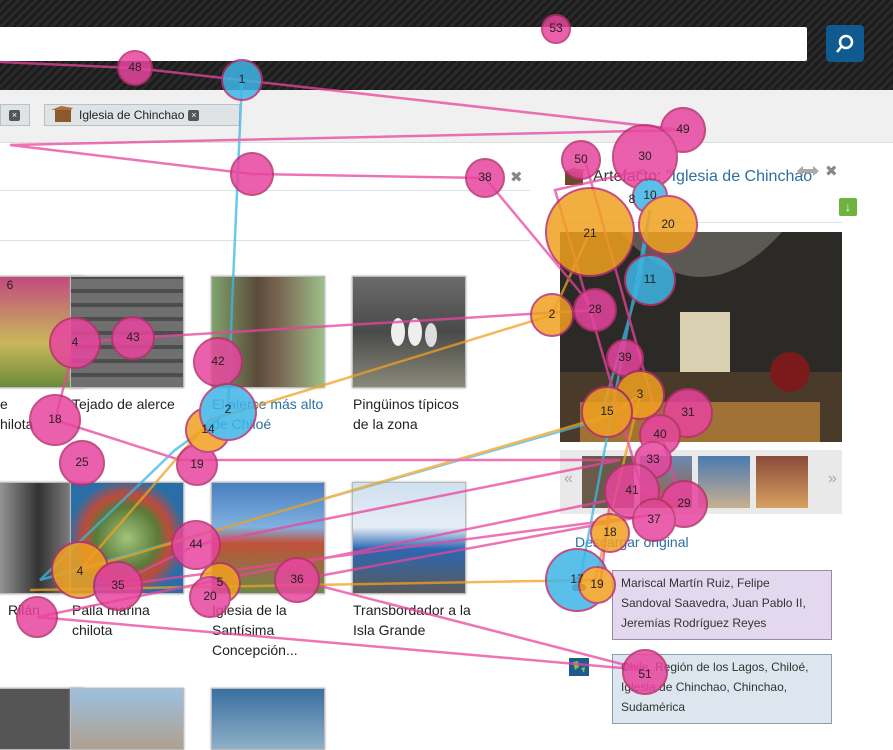  Describe the element at coordinates (409, 538) in the screenshot. I see `thumbnail-transbordador` at that location.